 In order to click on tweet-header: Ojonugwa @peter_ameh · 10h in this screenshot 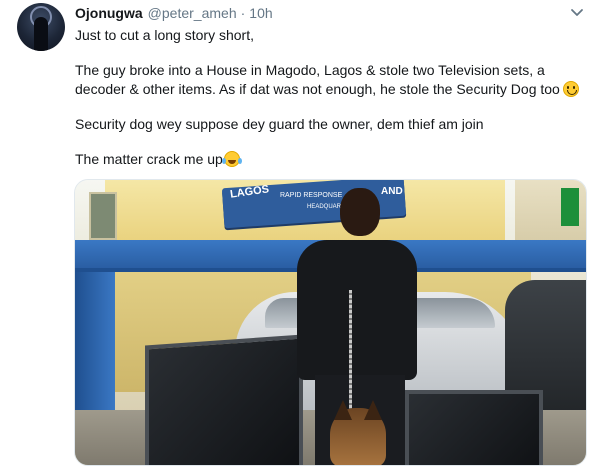, I will do `click(174, 14)`.